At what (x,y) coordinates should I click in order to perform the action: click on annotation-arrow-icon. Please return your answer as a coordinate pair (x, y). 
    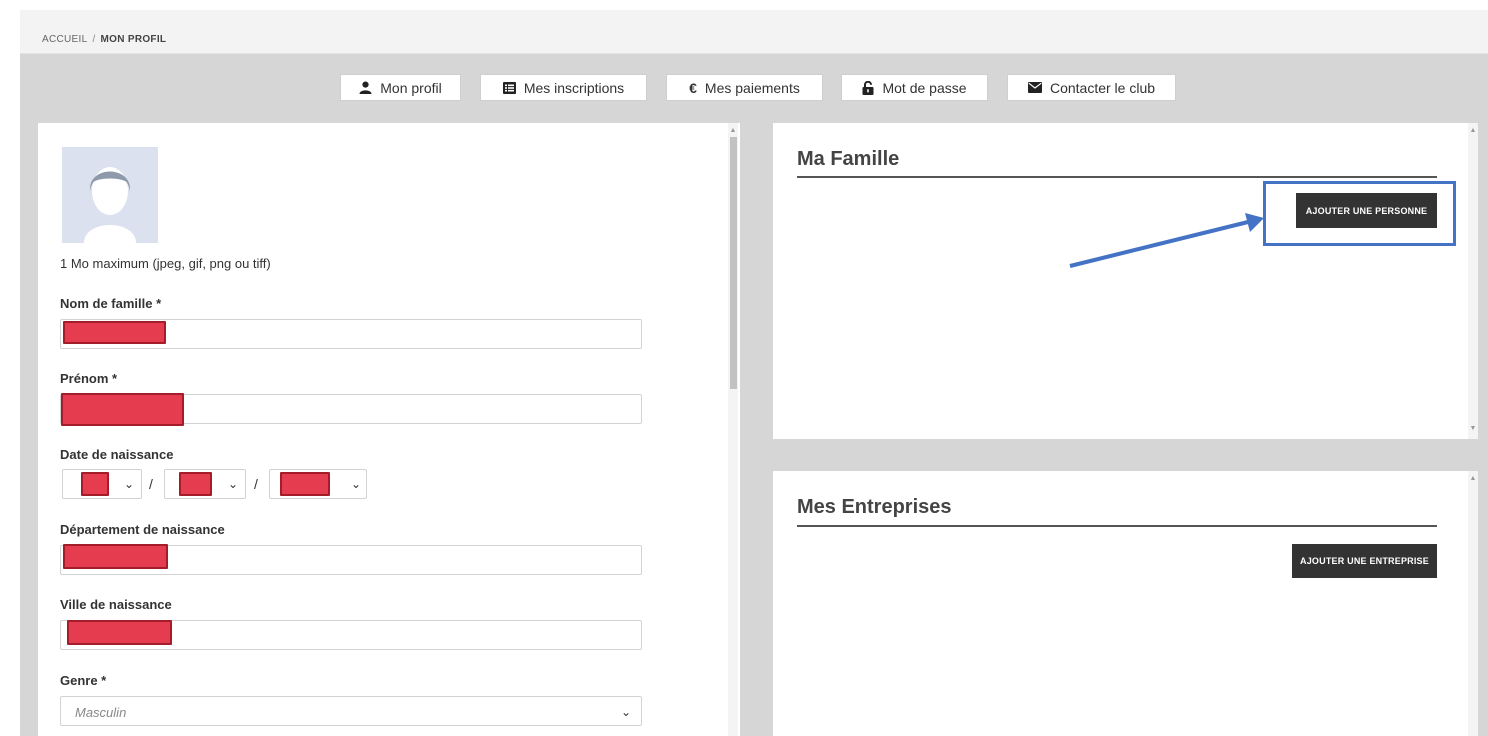
    Looking at the image, I should click on (1166, 240).